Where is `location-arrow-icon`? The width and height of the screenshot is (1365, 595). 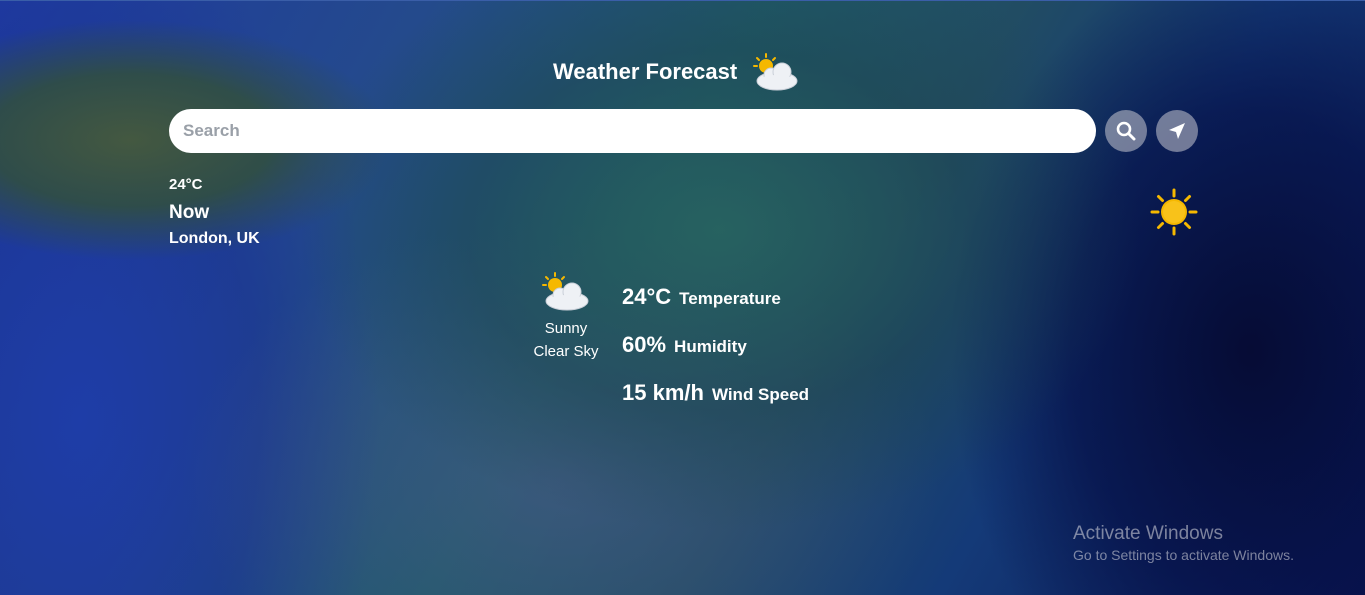 location-arrow-icon is located at coordinates (1177, 131).